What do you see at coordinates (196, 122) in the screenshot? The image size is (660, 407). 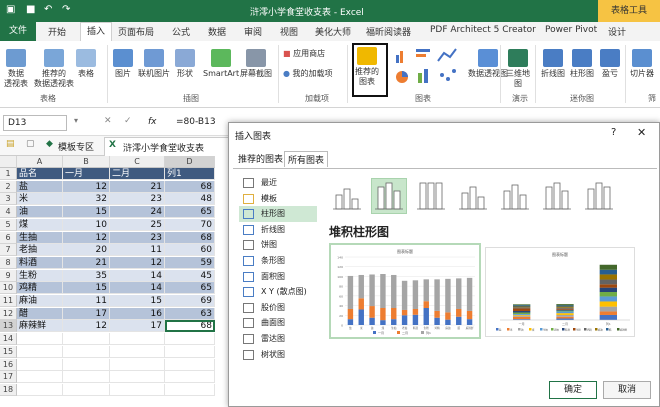 I see `formula-input: =80-B13` at bounding box center [196, 122].